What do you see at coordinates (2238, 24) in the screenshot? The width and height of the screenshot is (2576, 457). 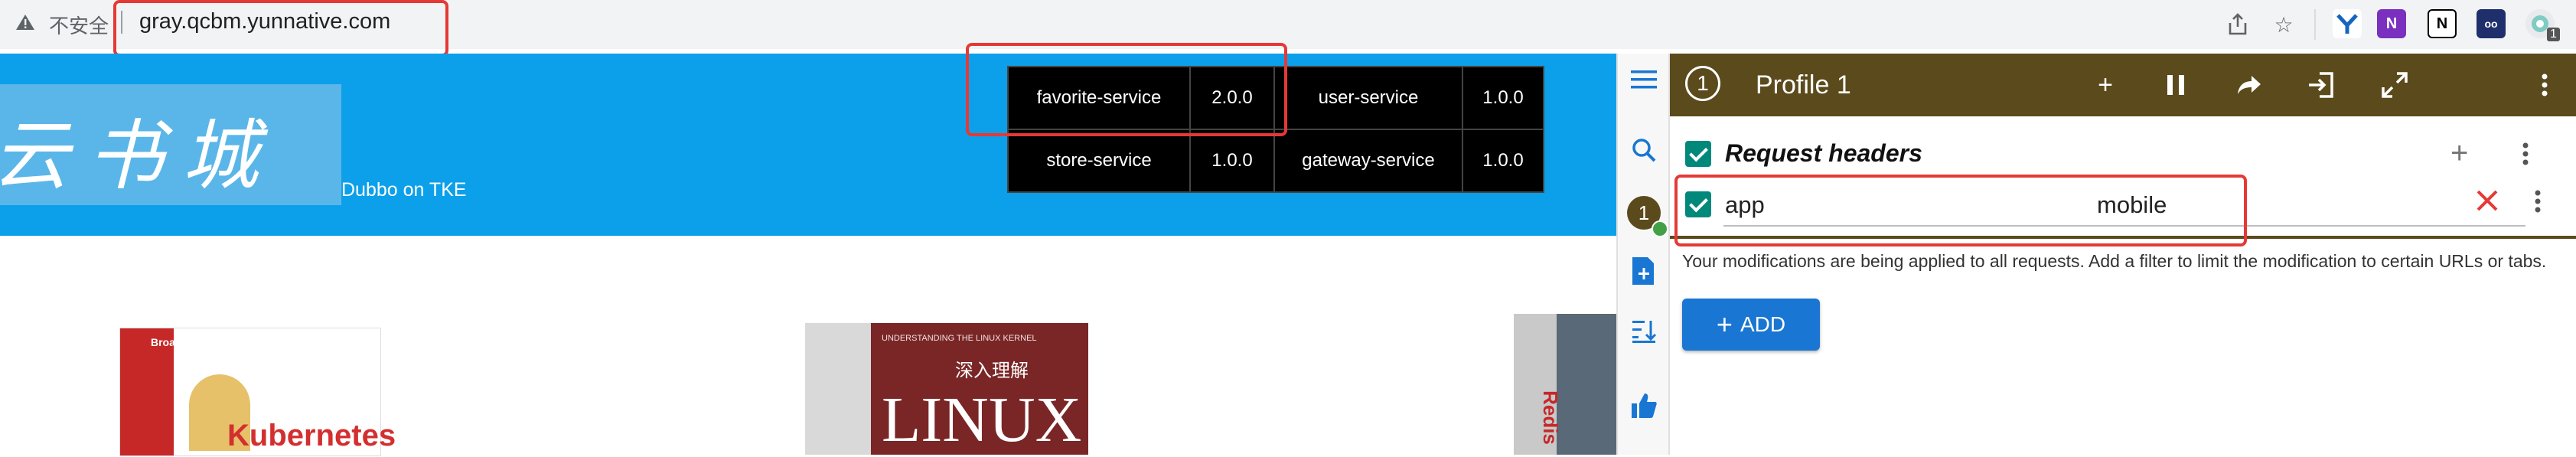 I see `share-icon` at bounding box center [2238, 24].